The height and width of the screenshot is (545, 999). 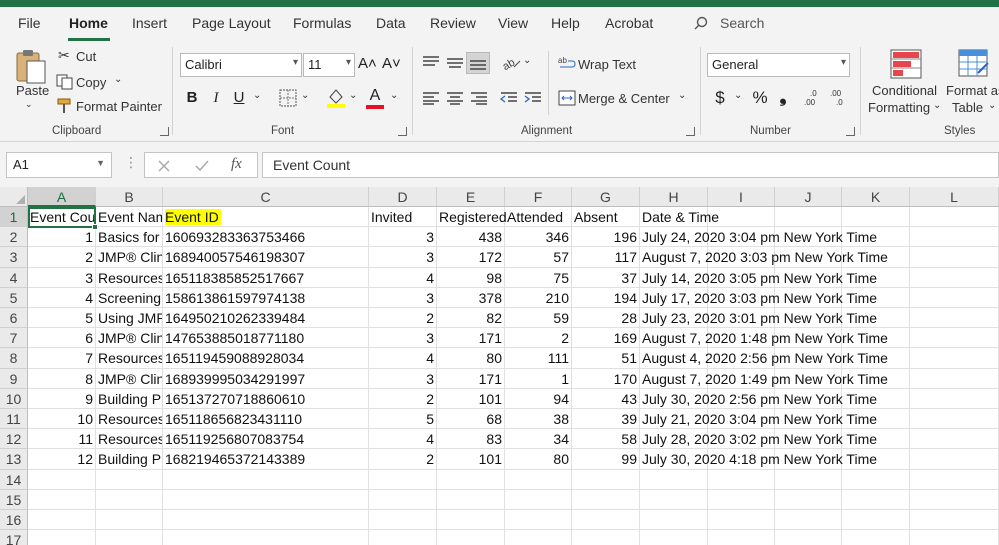 What do you see at coordinates (479, 98) in the screenshot?
I see `align-right-icon` at bounding box center [479, 98].